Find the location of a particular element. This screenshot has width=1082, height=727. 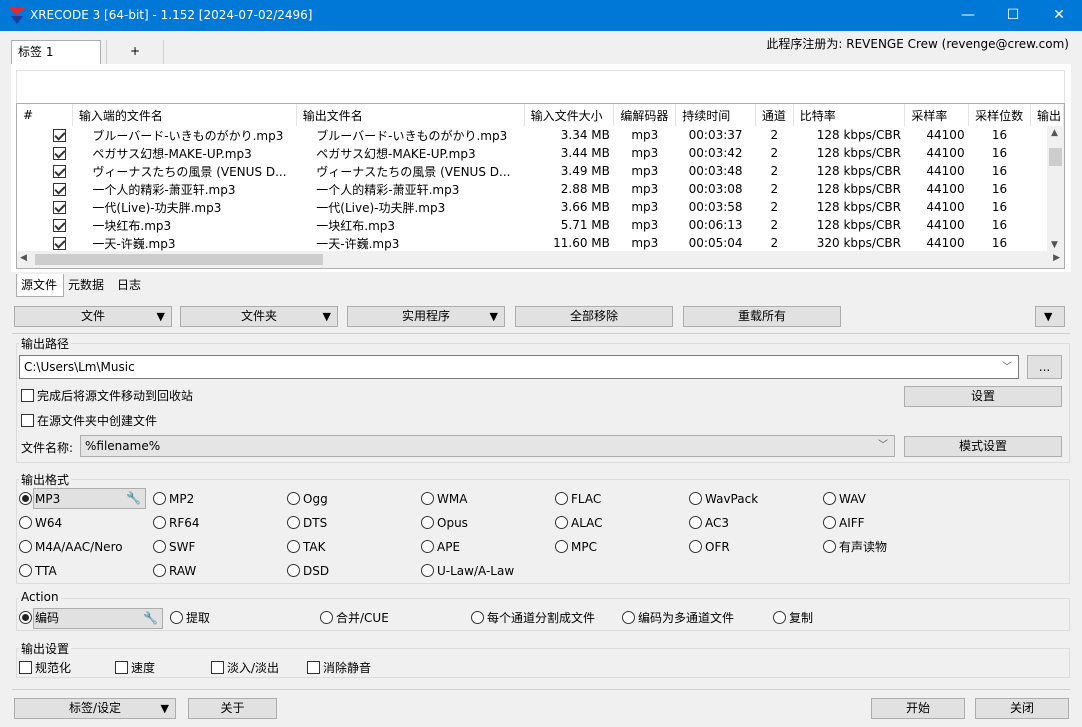

settings-button: 设置 is located at coordinates (983, 396).